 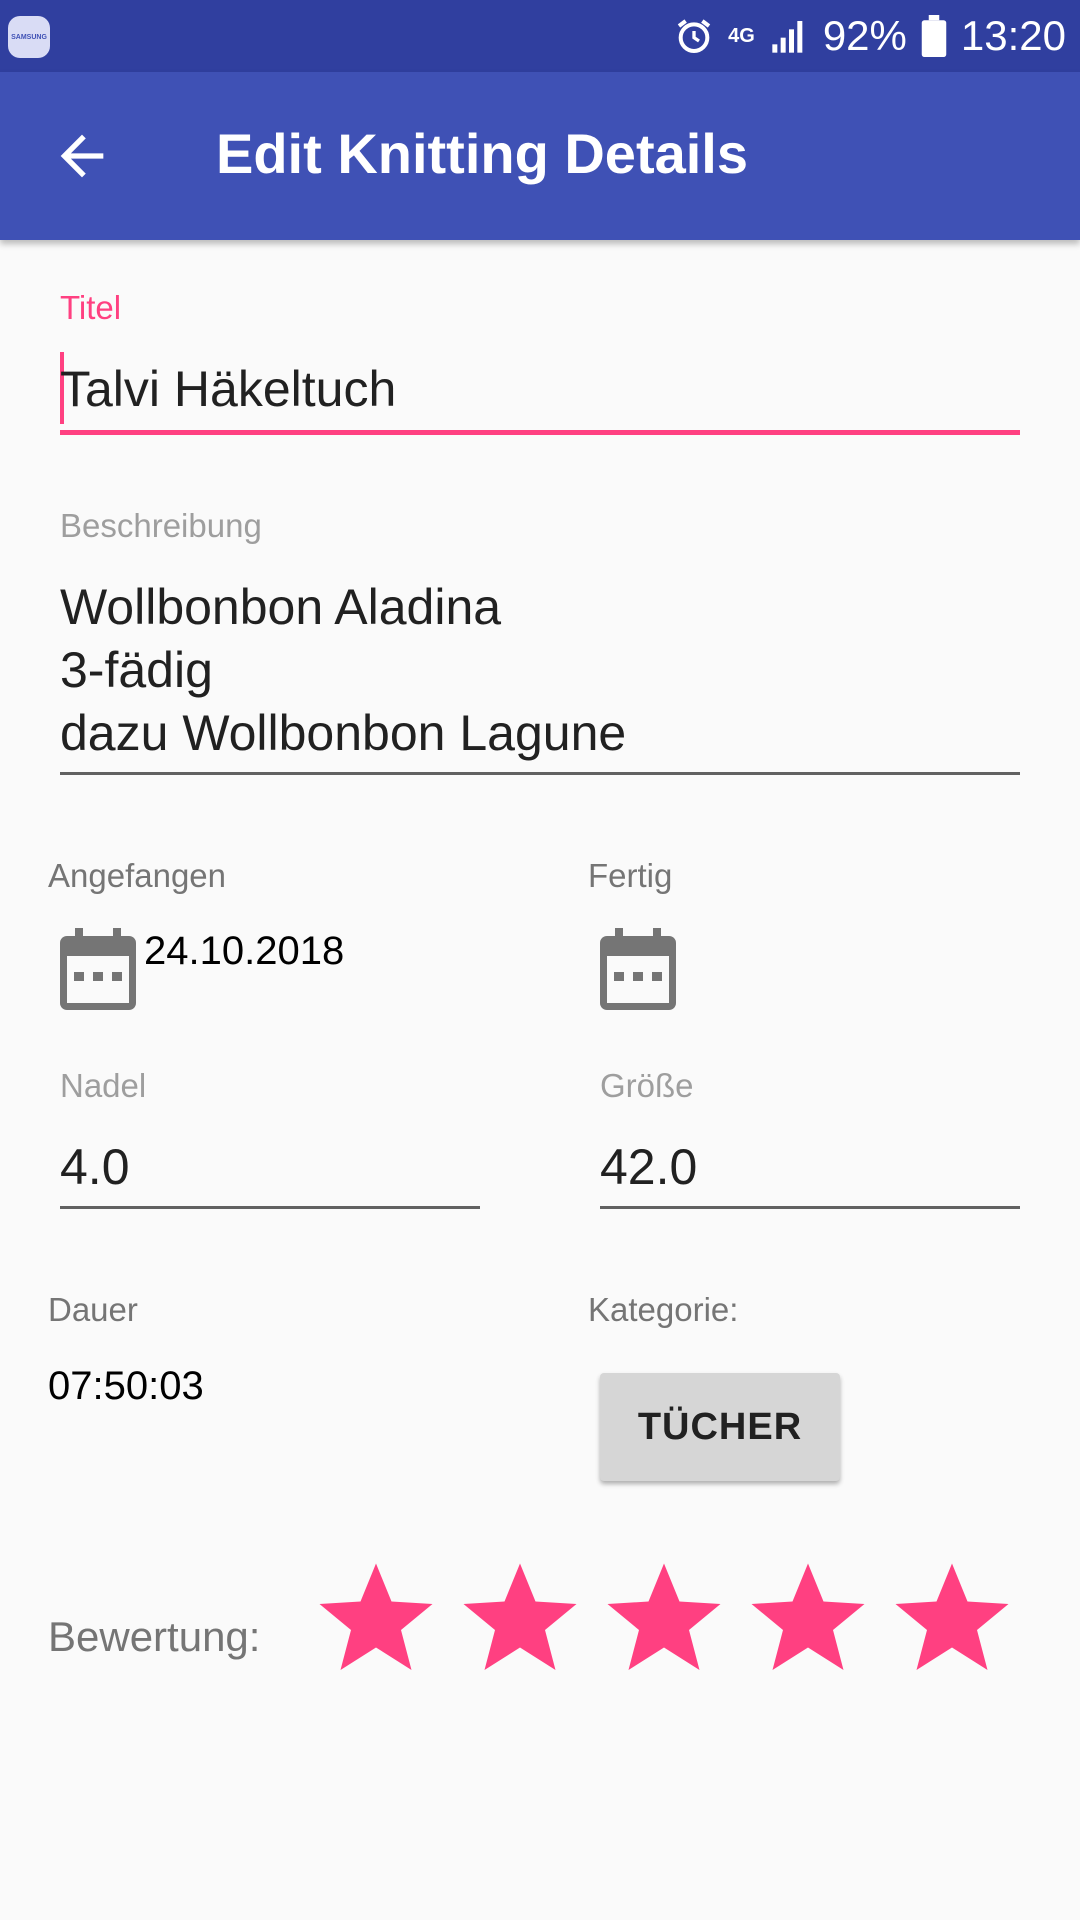 I want to click on arrow-back-icon, so click(x=82, y=156).